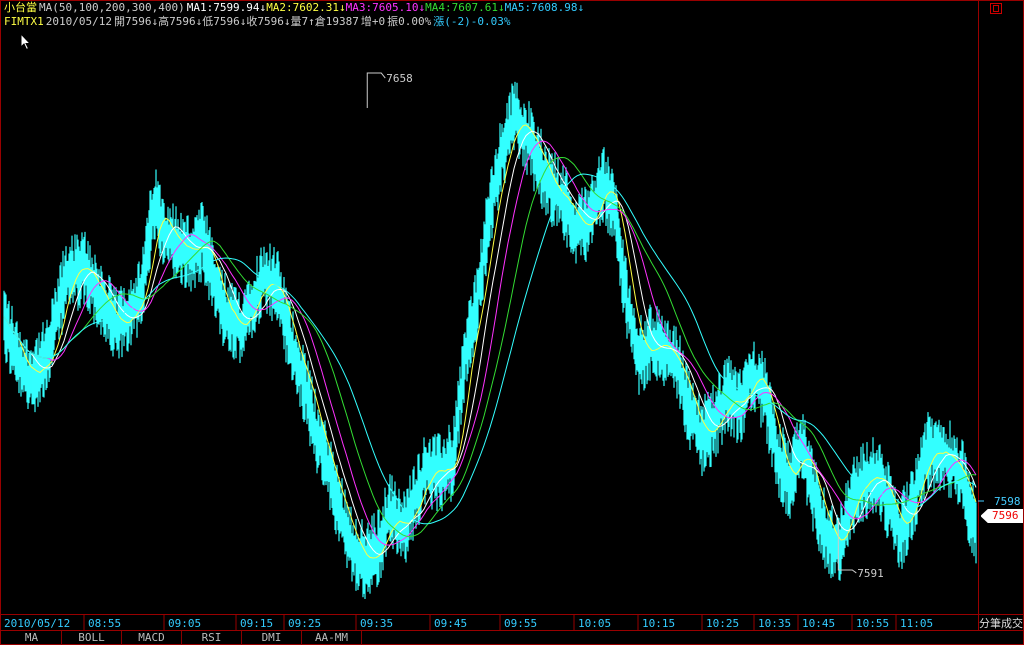  What do you see at coordinates (594, 623) in the screenshot?
I see `x-tick-label: 10:05` at bounding box center [594, 623].